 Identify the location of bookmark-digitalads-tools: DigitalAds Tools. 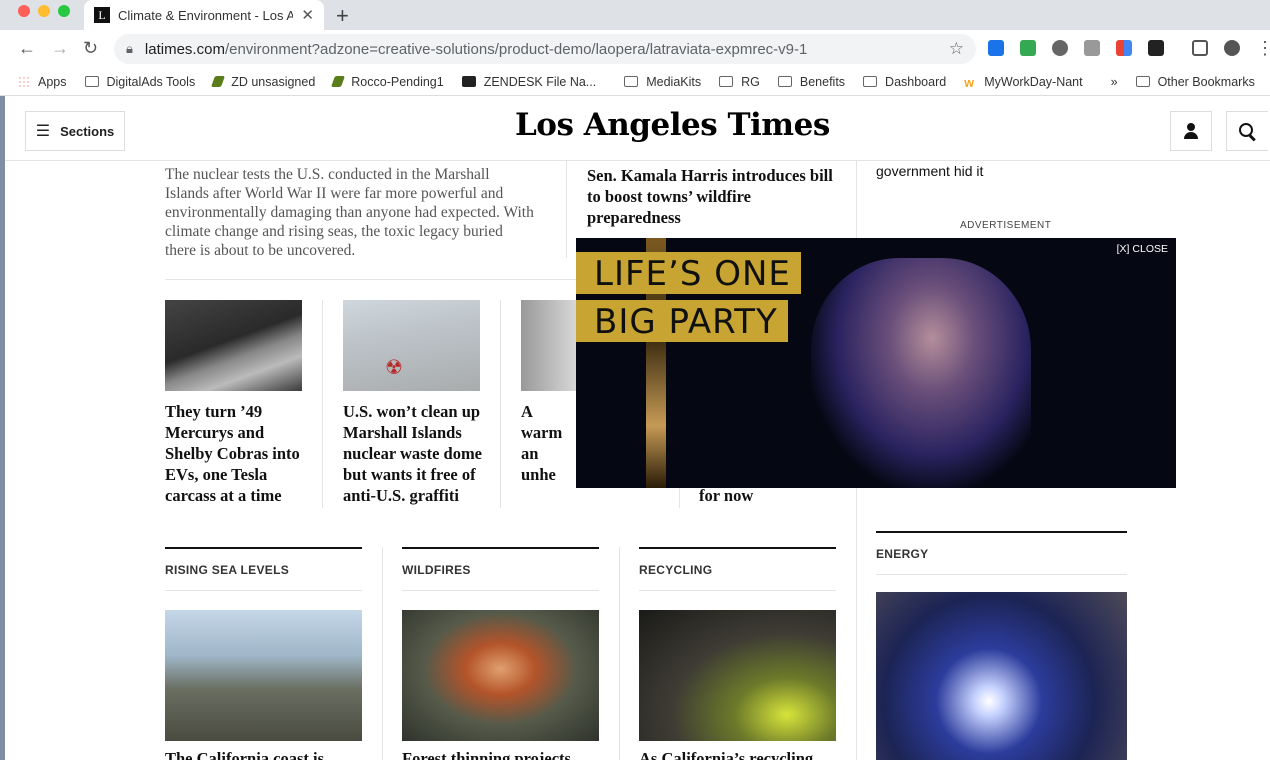
(139, 82).